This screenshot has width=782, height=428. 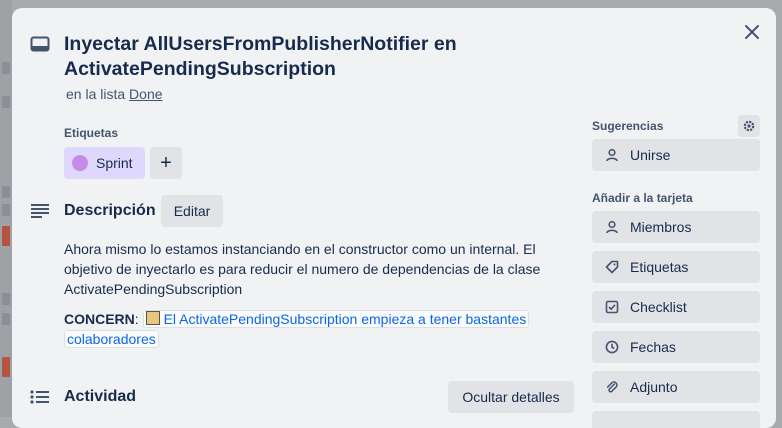 I want to click on labels-label: Etiquetas, so click(x=659, y=267).